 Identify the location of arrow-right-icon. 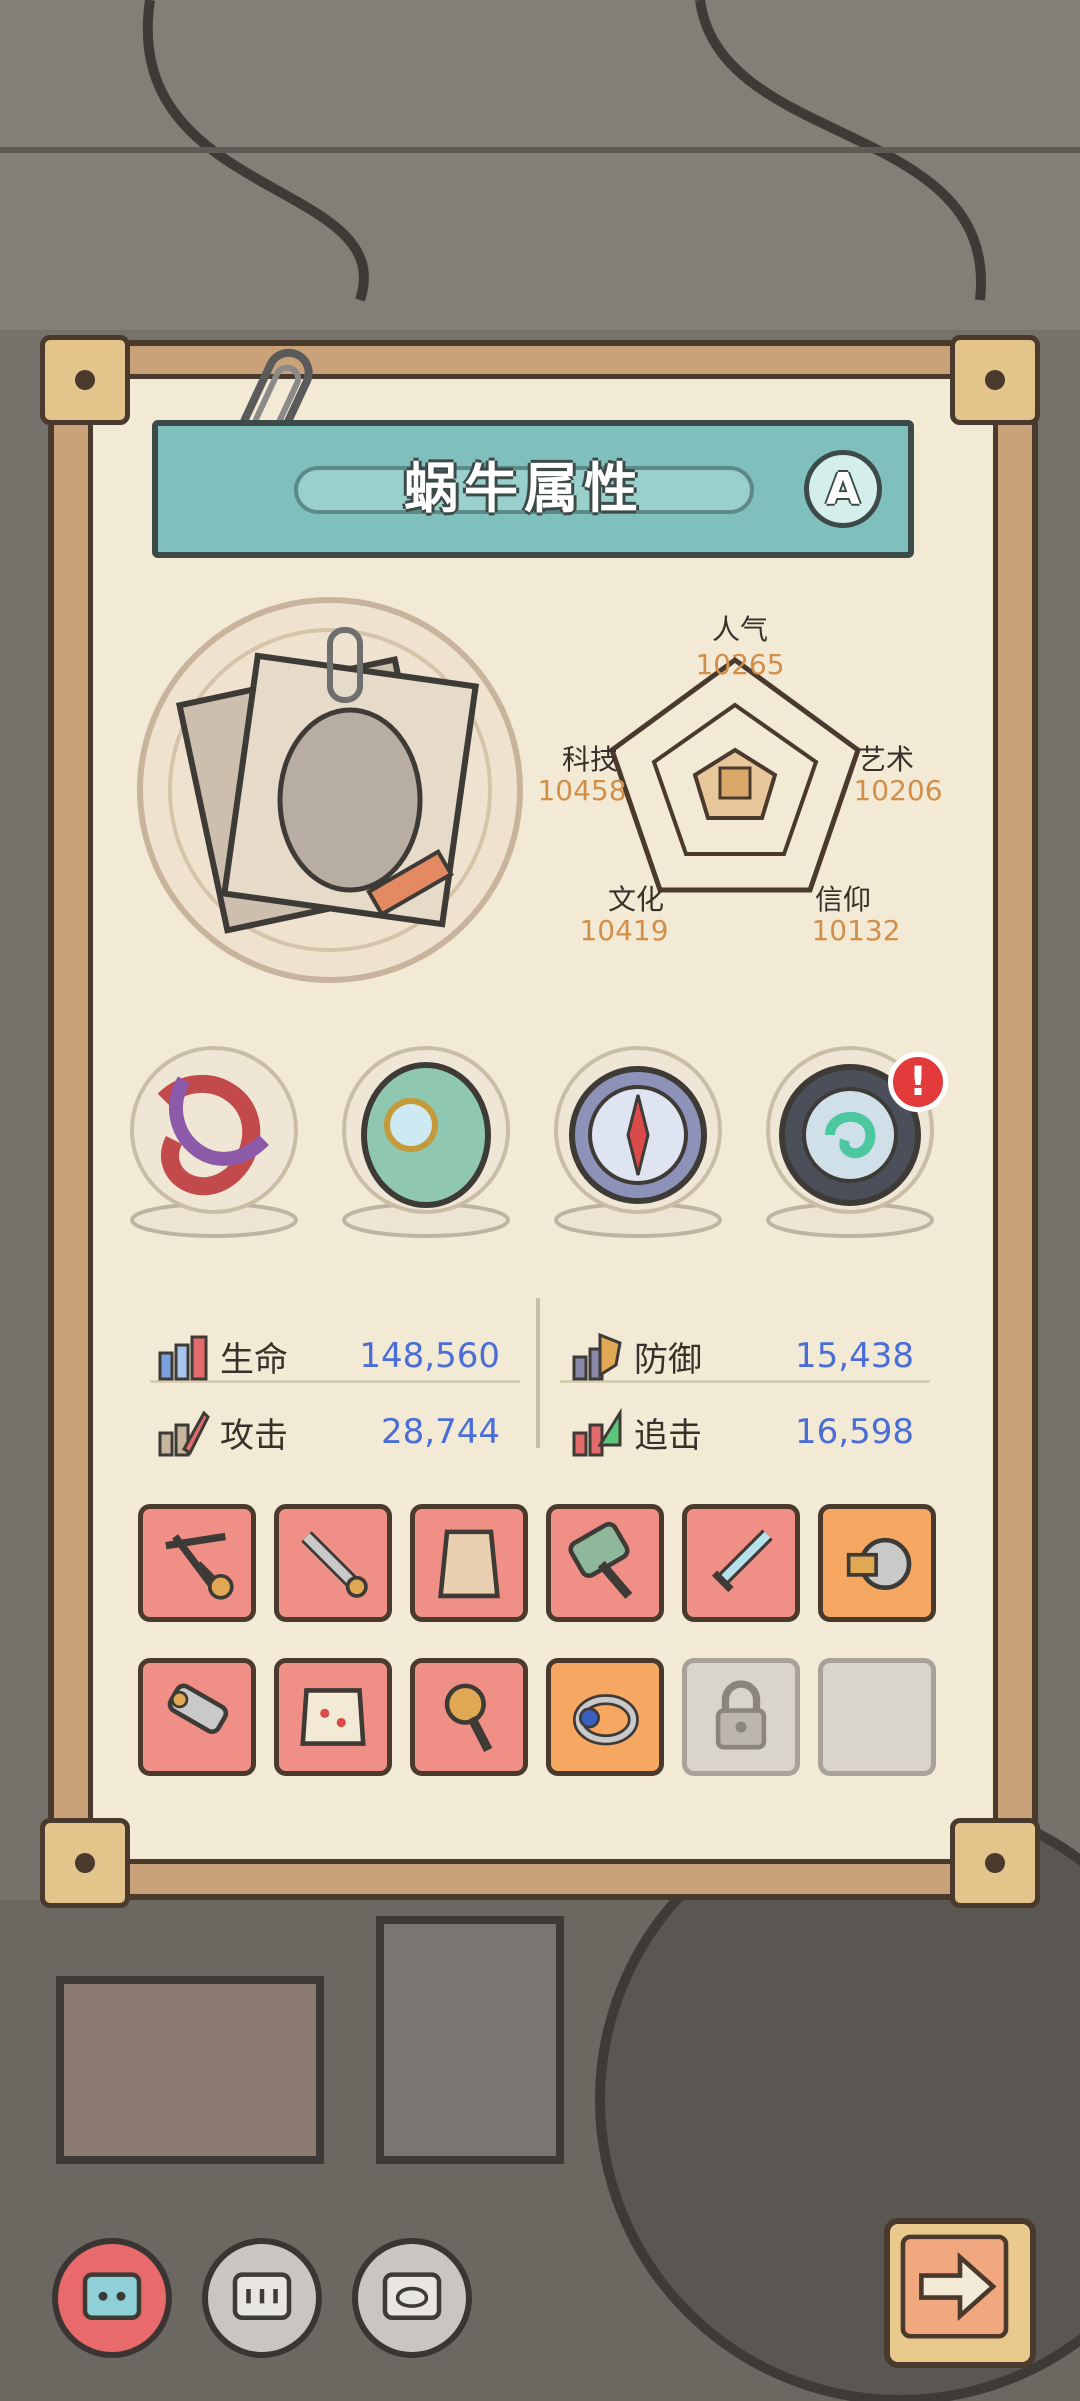
(954, 2286).